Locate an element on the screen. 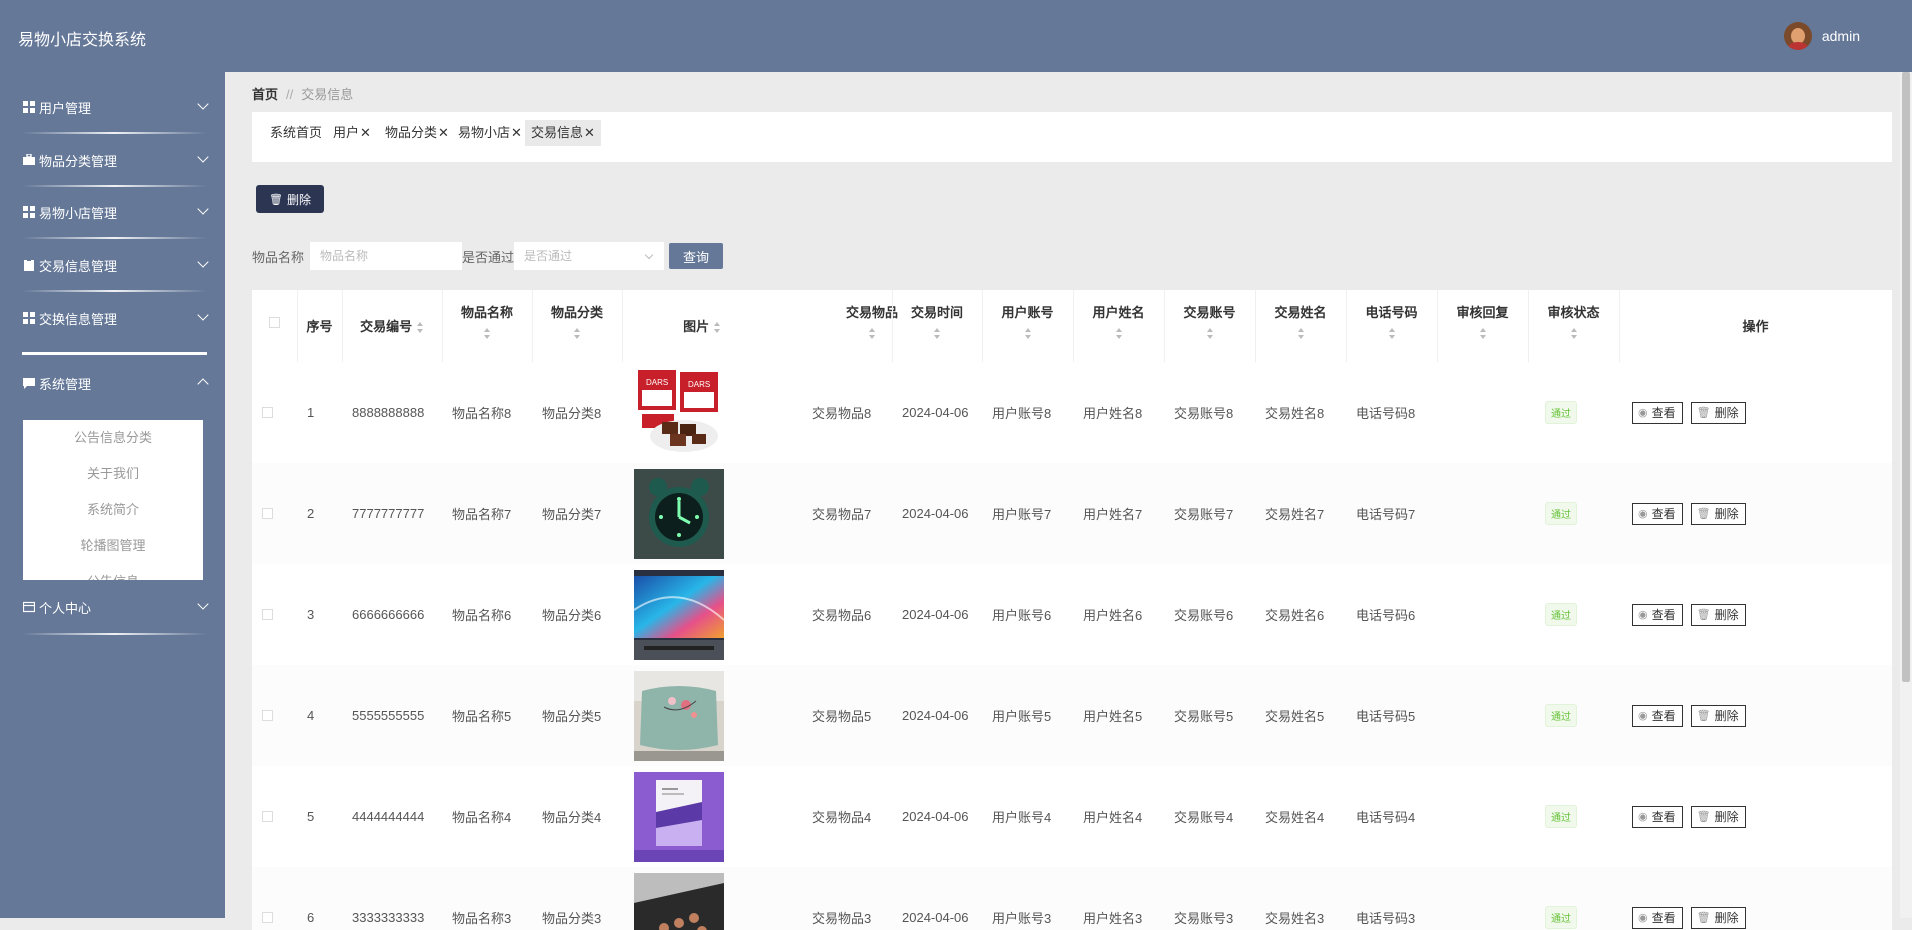  cell-trade-name: 交易姓名7 is located at coordinates (1295, 514).